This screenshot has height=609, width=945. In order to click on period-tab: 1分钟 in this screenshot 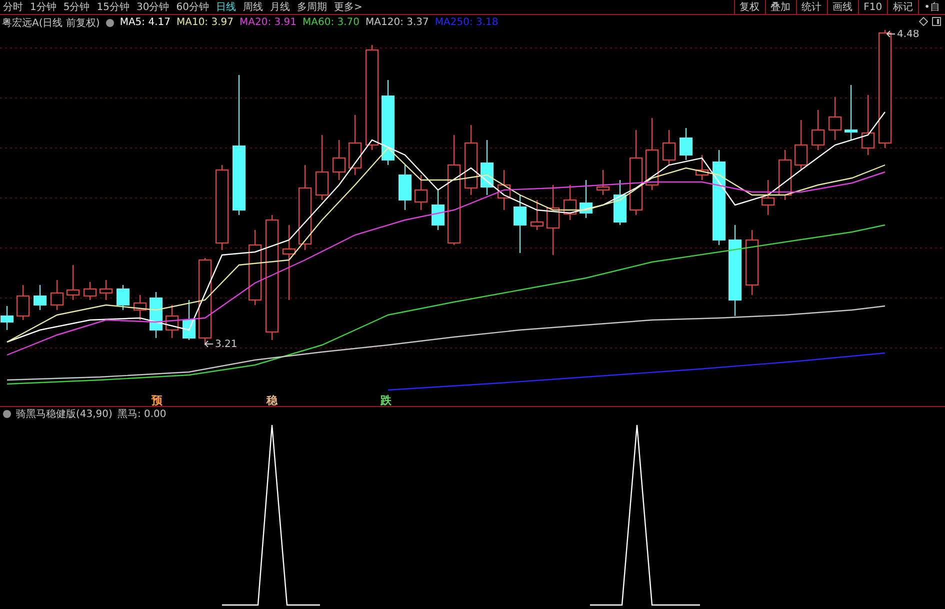, I will do `click(43, 7)`.